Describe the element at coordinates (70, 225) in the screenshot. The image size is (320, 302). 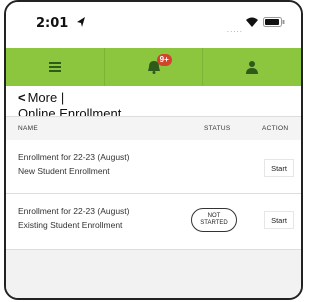
I see `enrollment-type: Existing Student Enrollment` at that location.